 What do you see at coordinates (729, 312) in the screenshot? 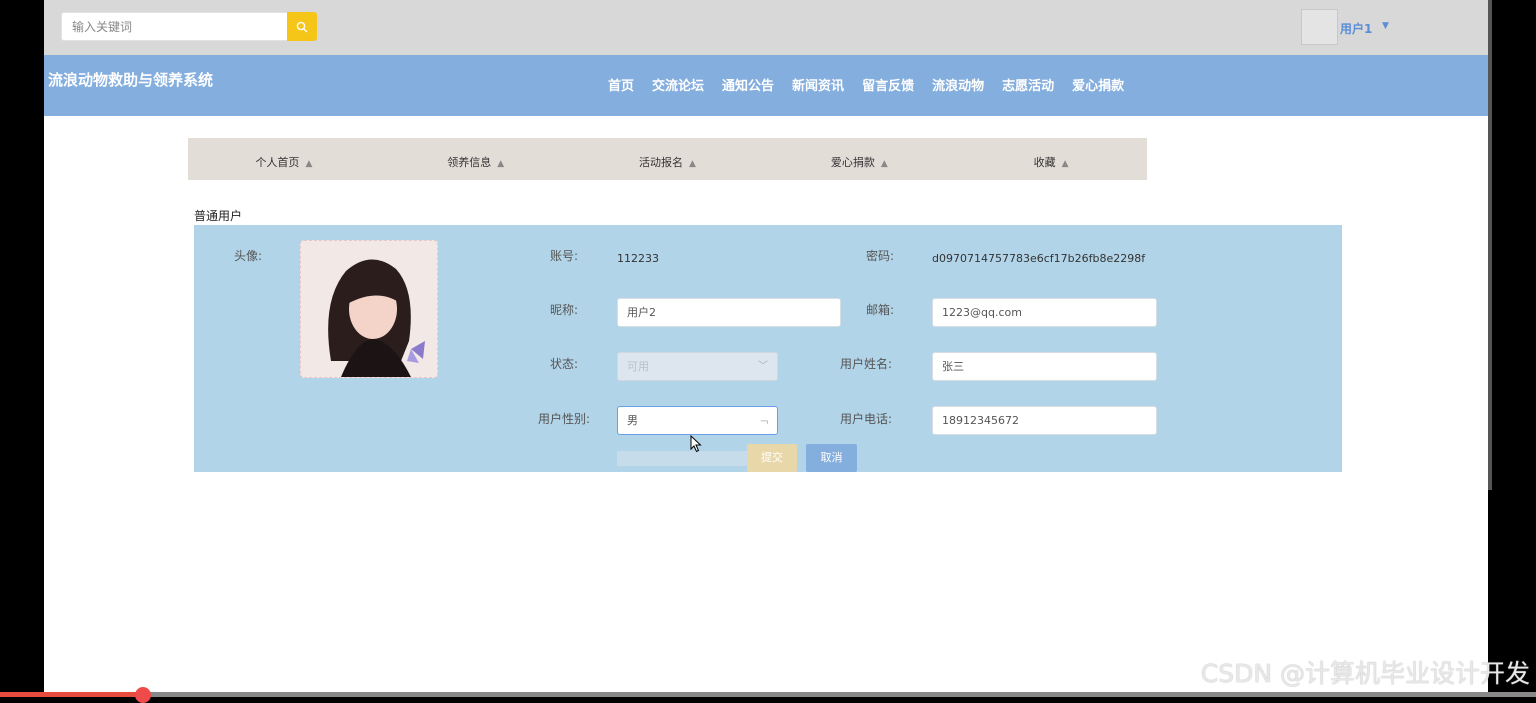
I see `nickname-input: 用户2` at bounding box center [729, 312].